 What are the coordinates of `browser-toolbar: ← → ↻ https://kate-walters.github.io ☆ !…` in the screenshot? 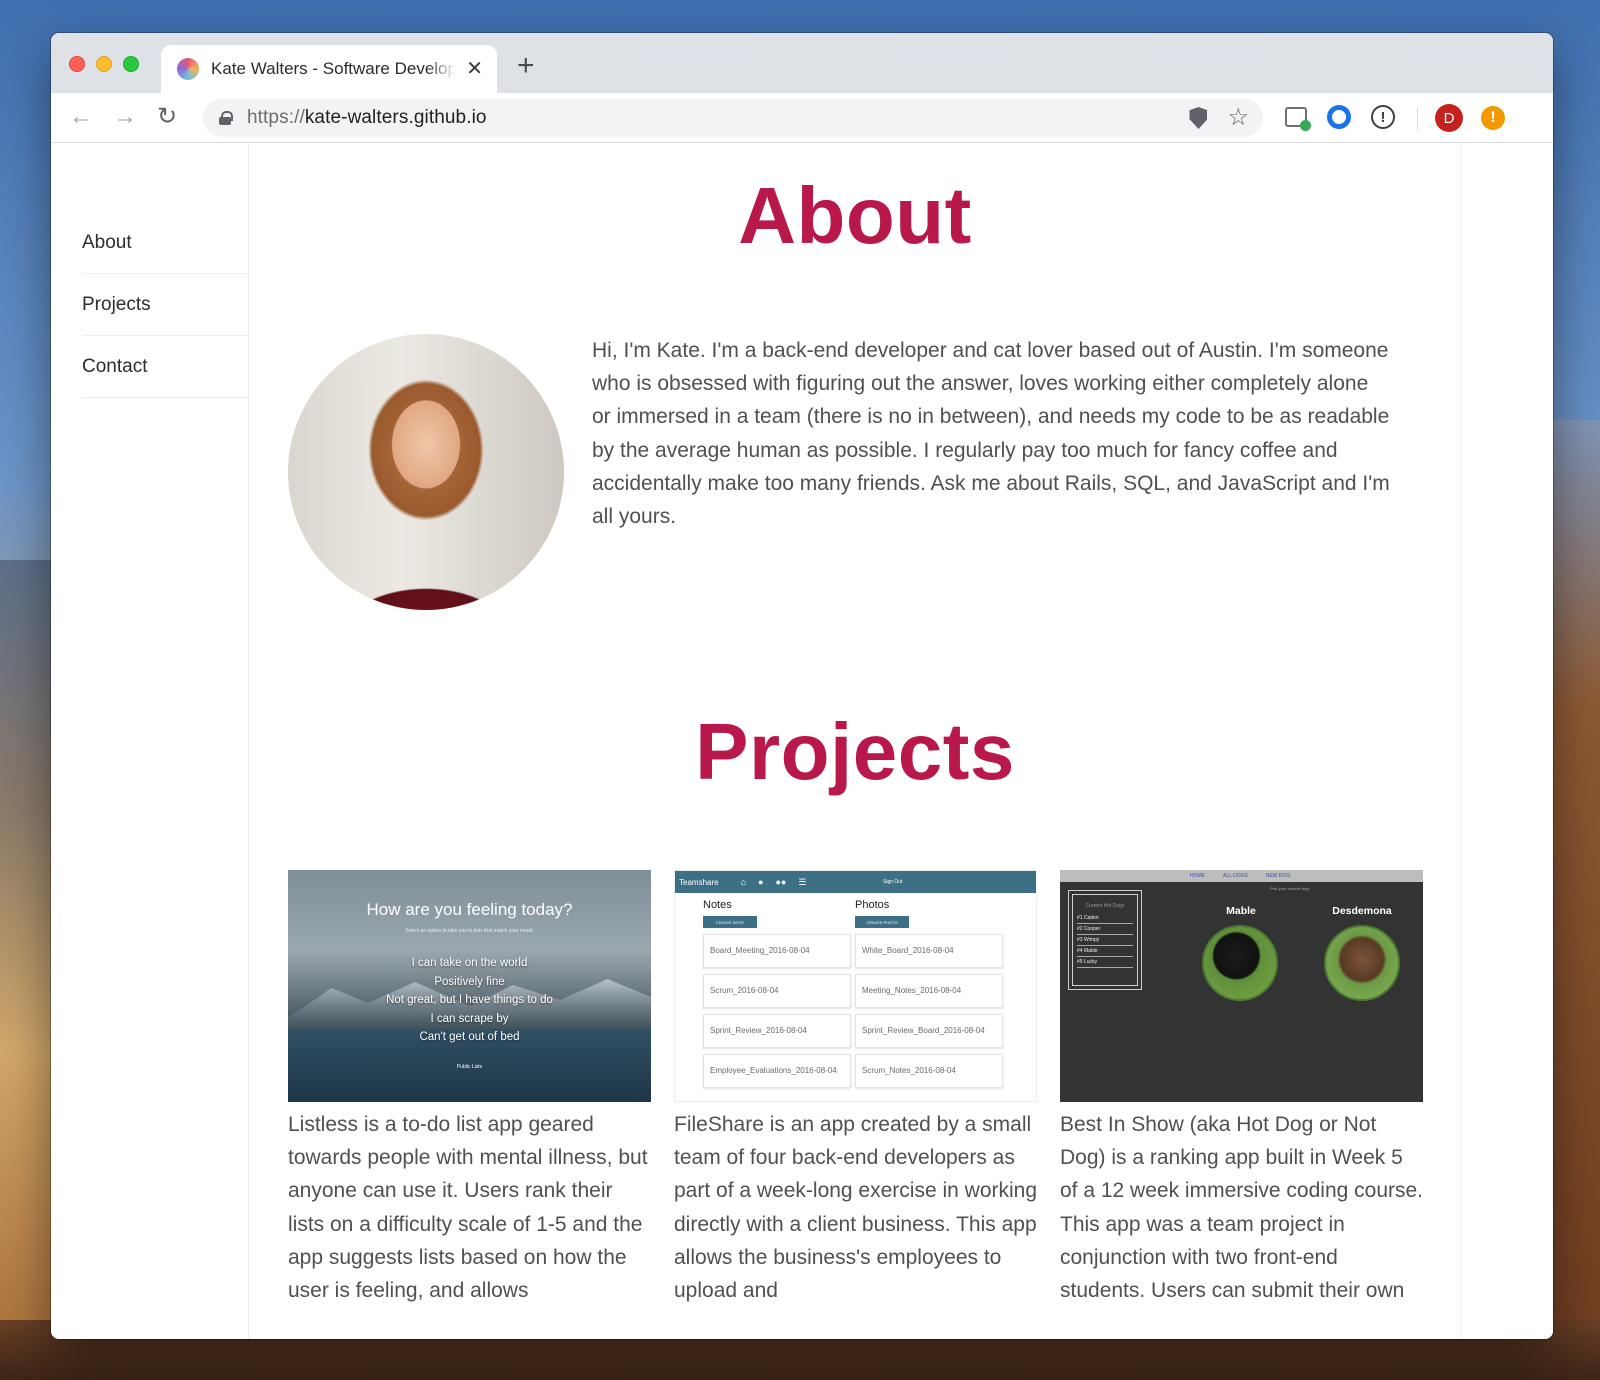 It's located at (802, 118).